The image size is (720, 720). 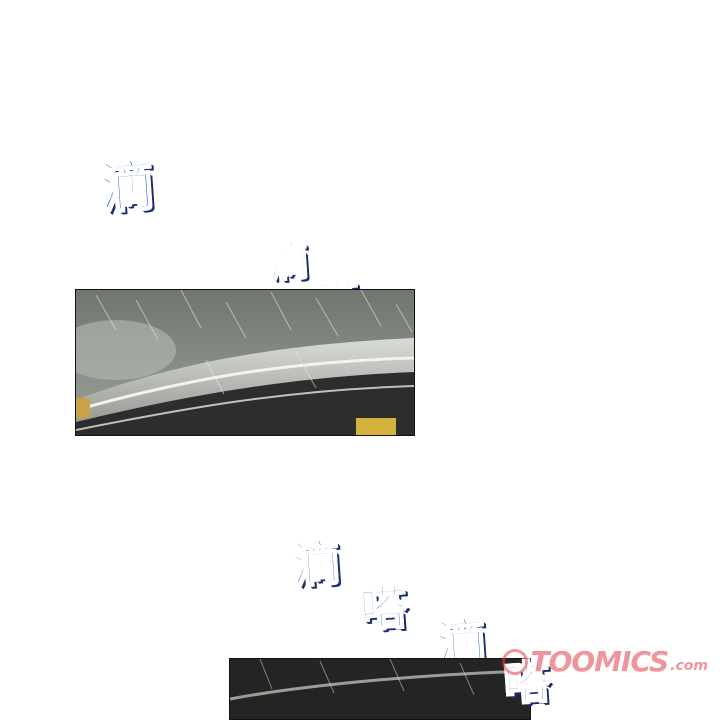 I want to click on sfx-tap-3: 嗒, so click(x=382, y=608).